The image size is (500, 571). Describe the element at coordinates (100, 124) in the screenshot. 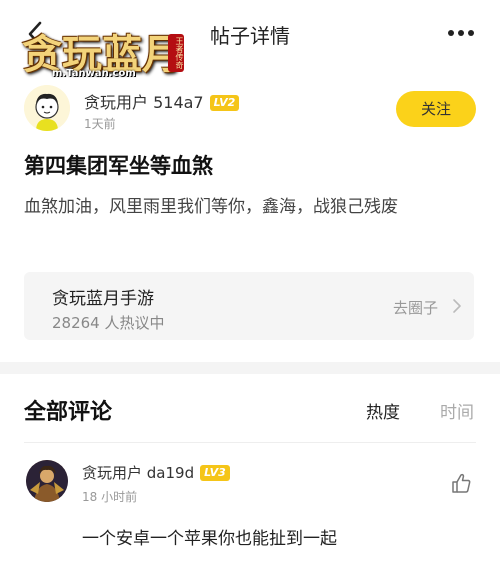

I see `post-time: 1天前` at that location.